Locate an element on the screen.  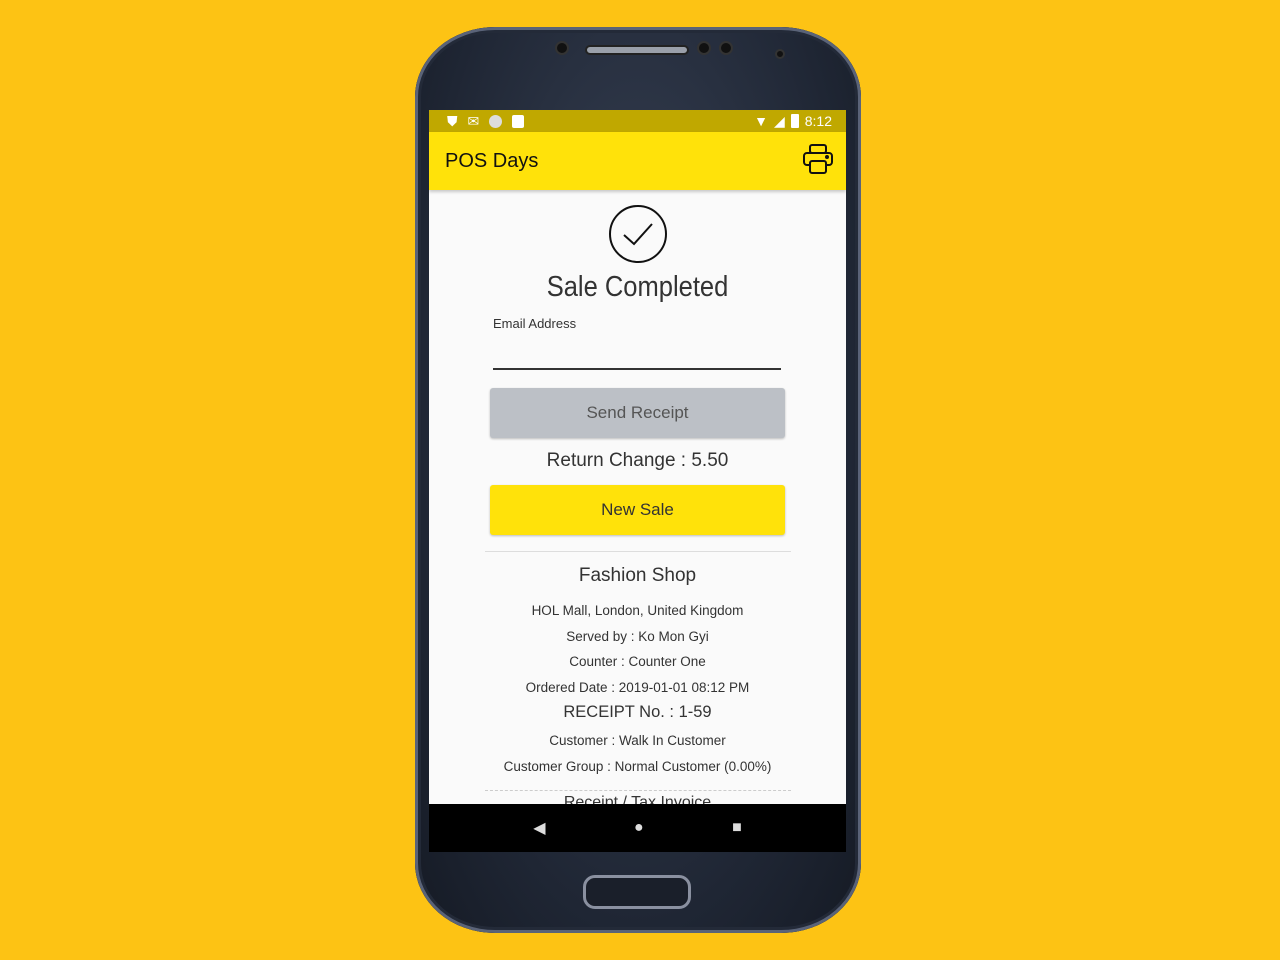
divider is located at coordinates (638, 551).